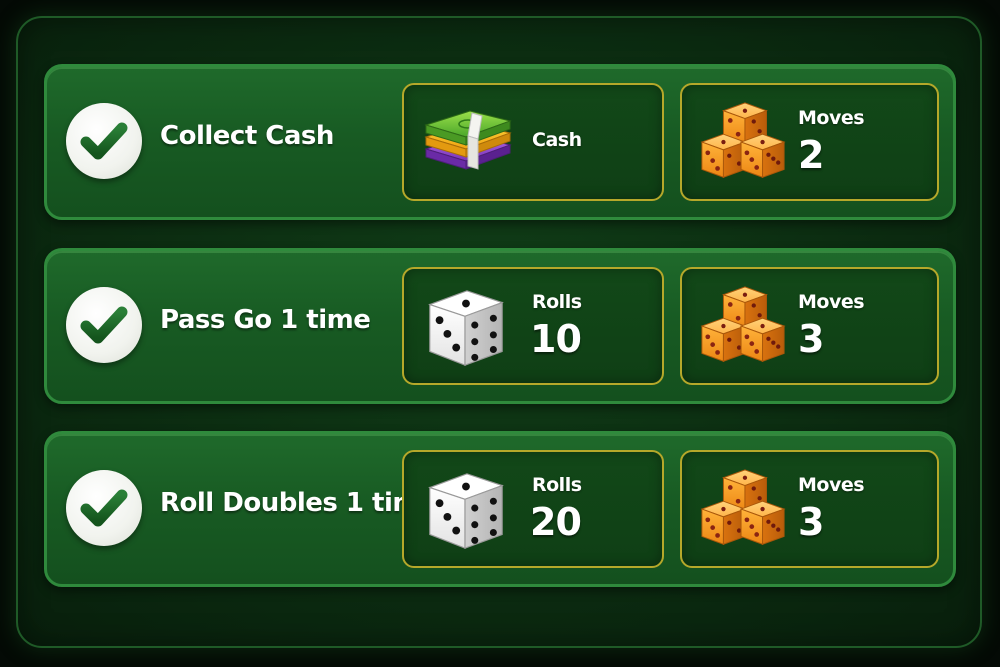 The height and width of the screenshot is (667, 1000). Describe the element at coordinates (811, 155) in the screenshot. I see `cost-value: 2` at that location.